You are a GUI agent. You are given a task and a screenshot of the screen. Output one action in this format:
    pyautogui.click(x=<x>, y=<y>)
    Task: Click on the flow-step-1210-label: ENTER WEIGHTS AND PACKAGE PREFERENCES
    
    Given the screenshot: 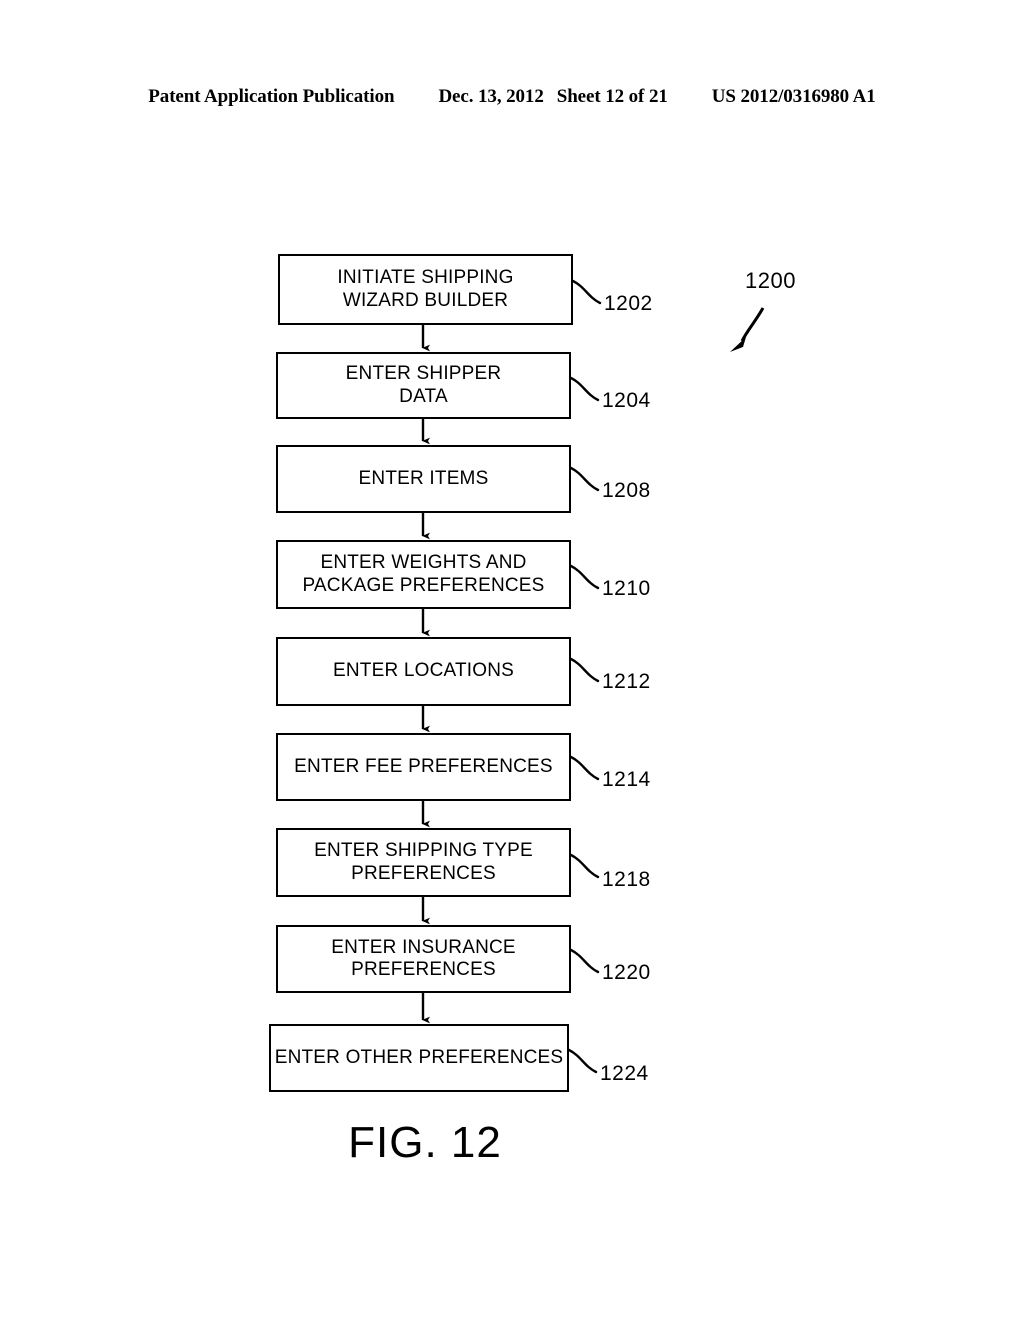 What is the action you would take?
    pyautogui.click(x=423, y=574)
    